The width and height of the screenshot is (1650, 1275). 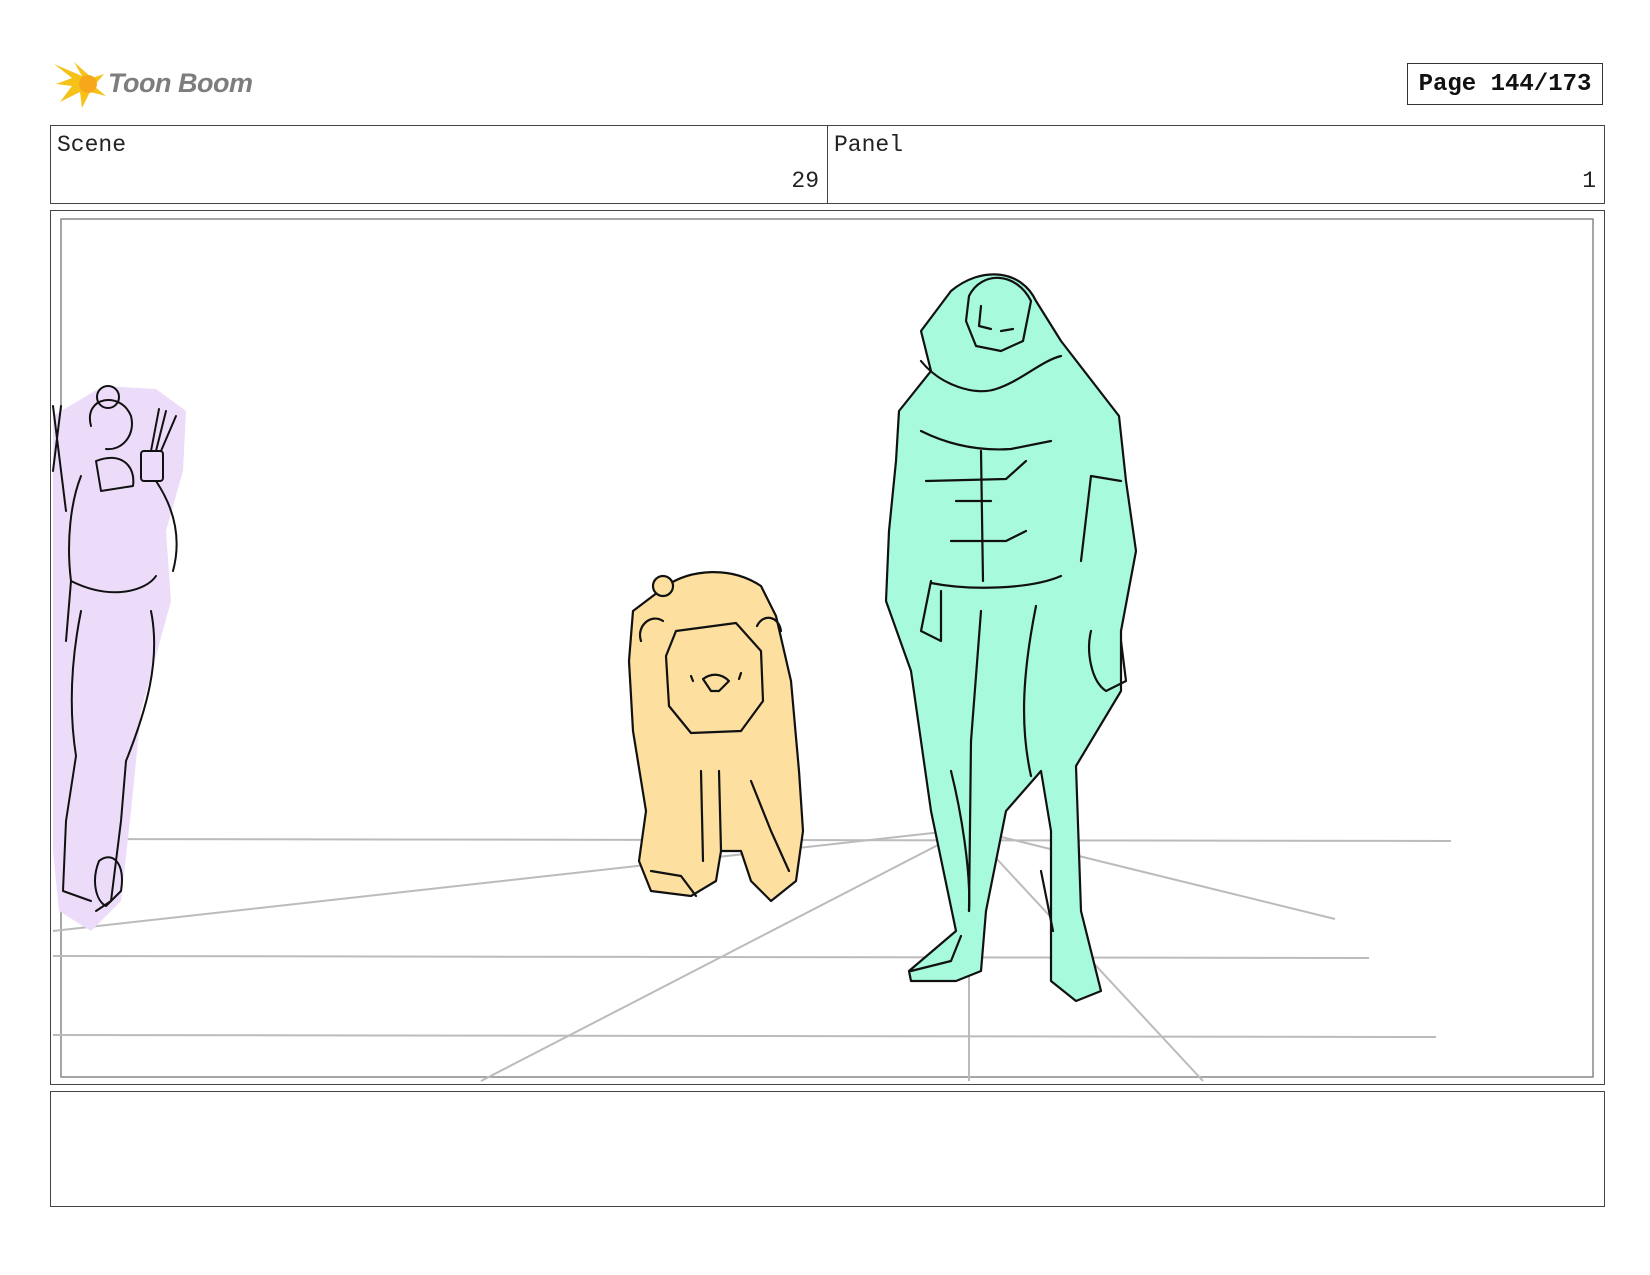 What do you see at coordinates (827, 1149) in the screenshot?
I see `caption-box` at bounding box center [827, 1149].